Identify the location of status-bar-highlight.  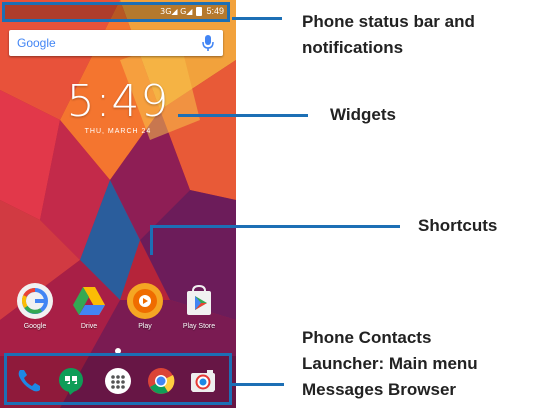
(116, 12).